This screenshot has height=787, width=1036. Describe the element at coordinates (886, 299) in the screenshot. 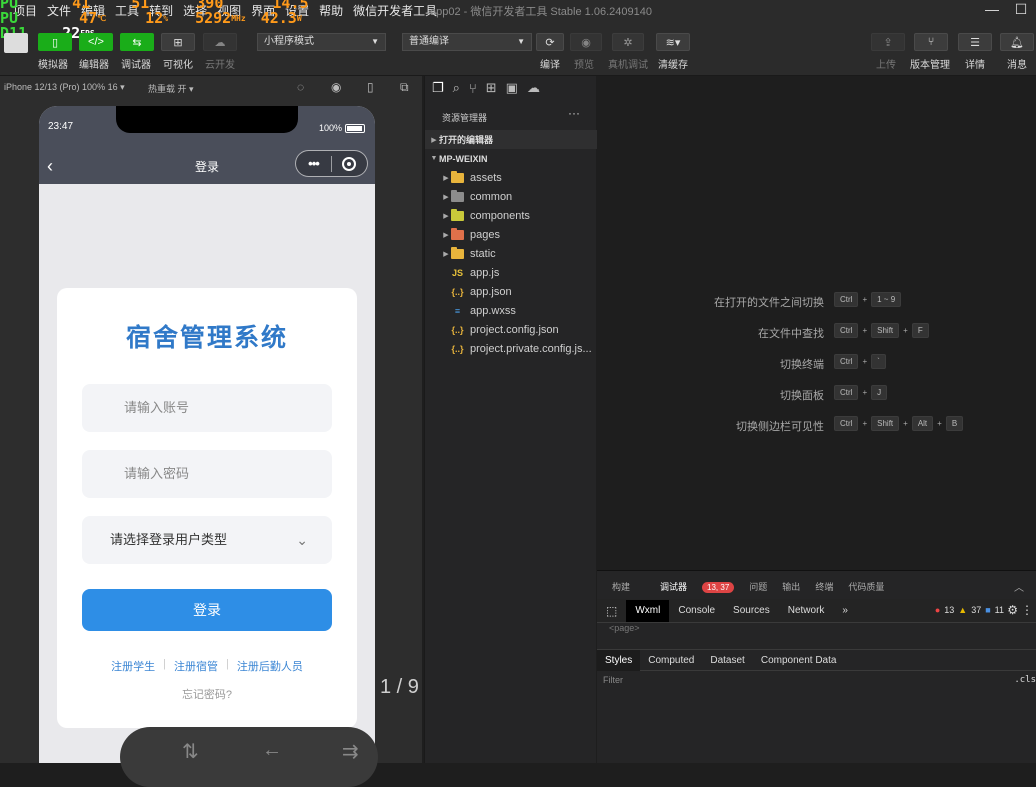

I see `key-cap: 1 ~ 9` at that location.